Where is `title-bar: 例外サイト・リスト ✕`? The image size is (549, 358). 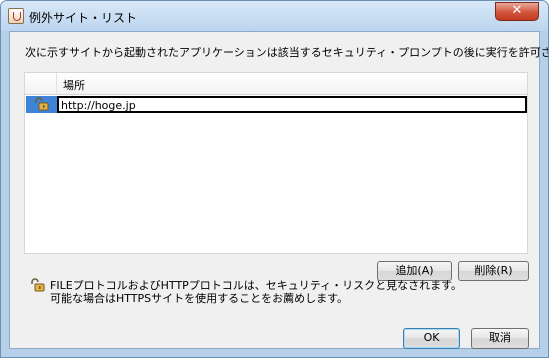
title-bar: 例外サイト・リスト ✕ is located at coordinates (274, 16).